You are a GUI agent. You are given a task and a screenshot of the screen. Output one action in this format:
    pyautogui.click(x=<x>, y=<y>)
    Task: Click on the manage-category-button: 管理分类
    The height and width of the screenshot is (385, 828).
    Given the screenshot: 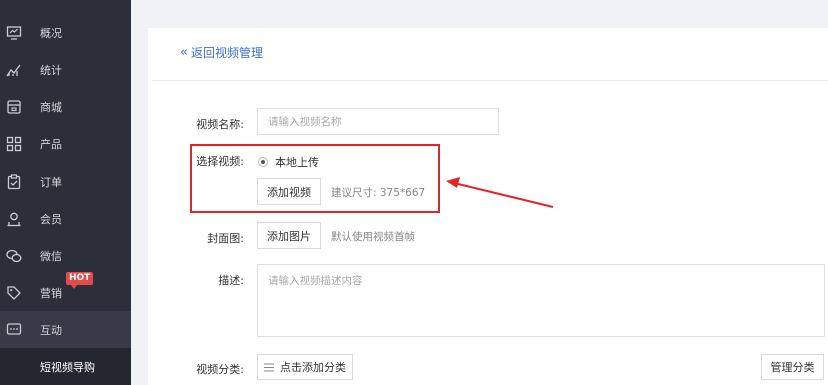 What is the action you would take?
    pyautogui.click(x=792, y=367)
    